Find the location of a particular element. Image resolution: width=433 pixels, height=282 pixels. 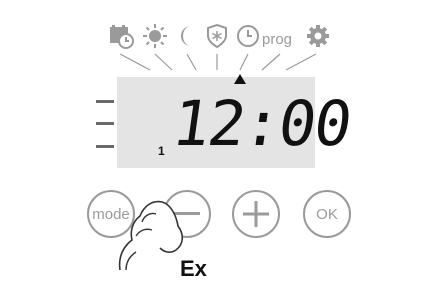

ok-button: OK is located at coordinates (327, 214).